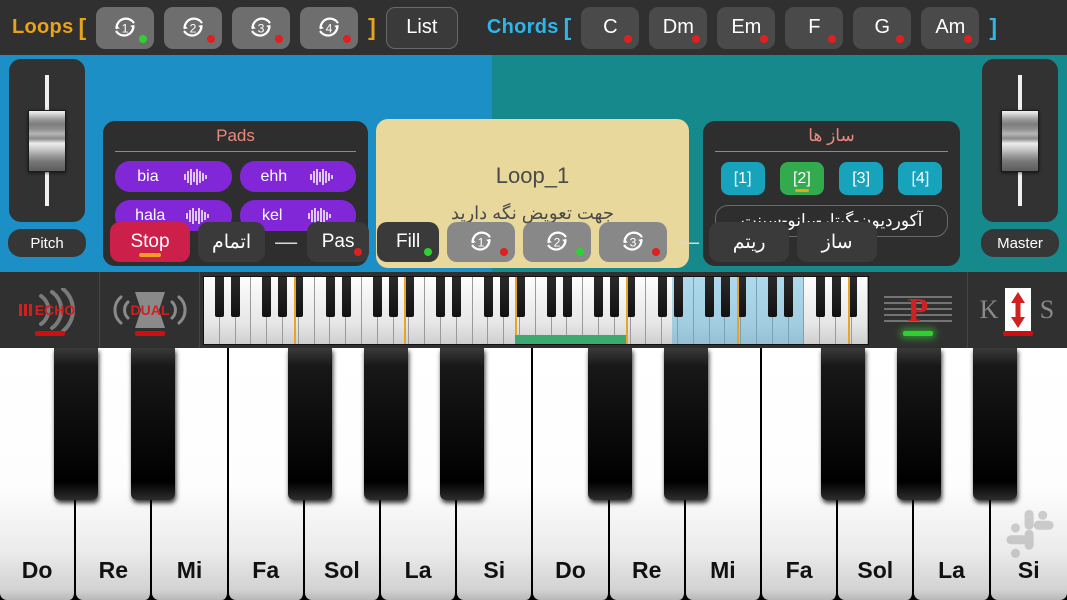 The width and height of the screenshot is (1067, 600). I want to click on chord-label: Dm, so click(678, 27).